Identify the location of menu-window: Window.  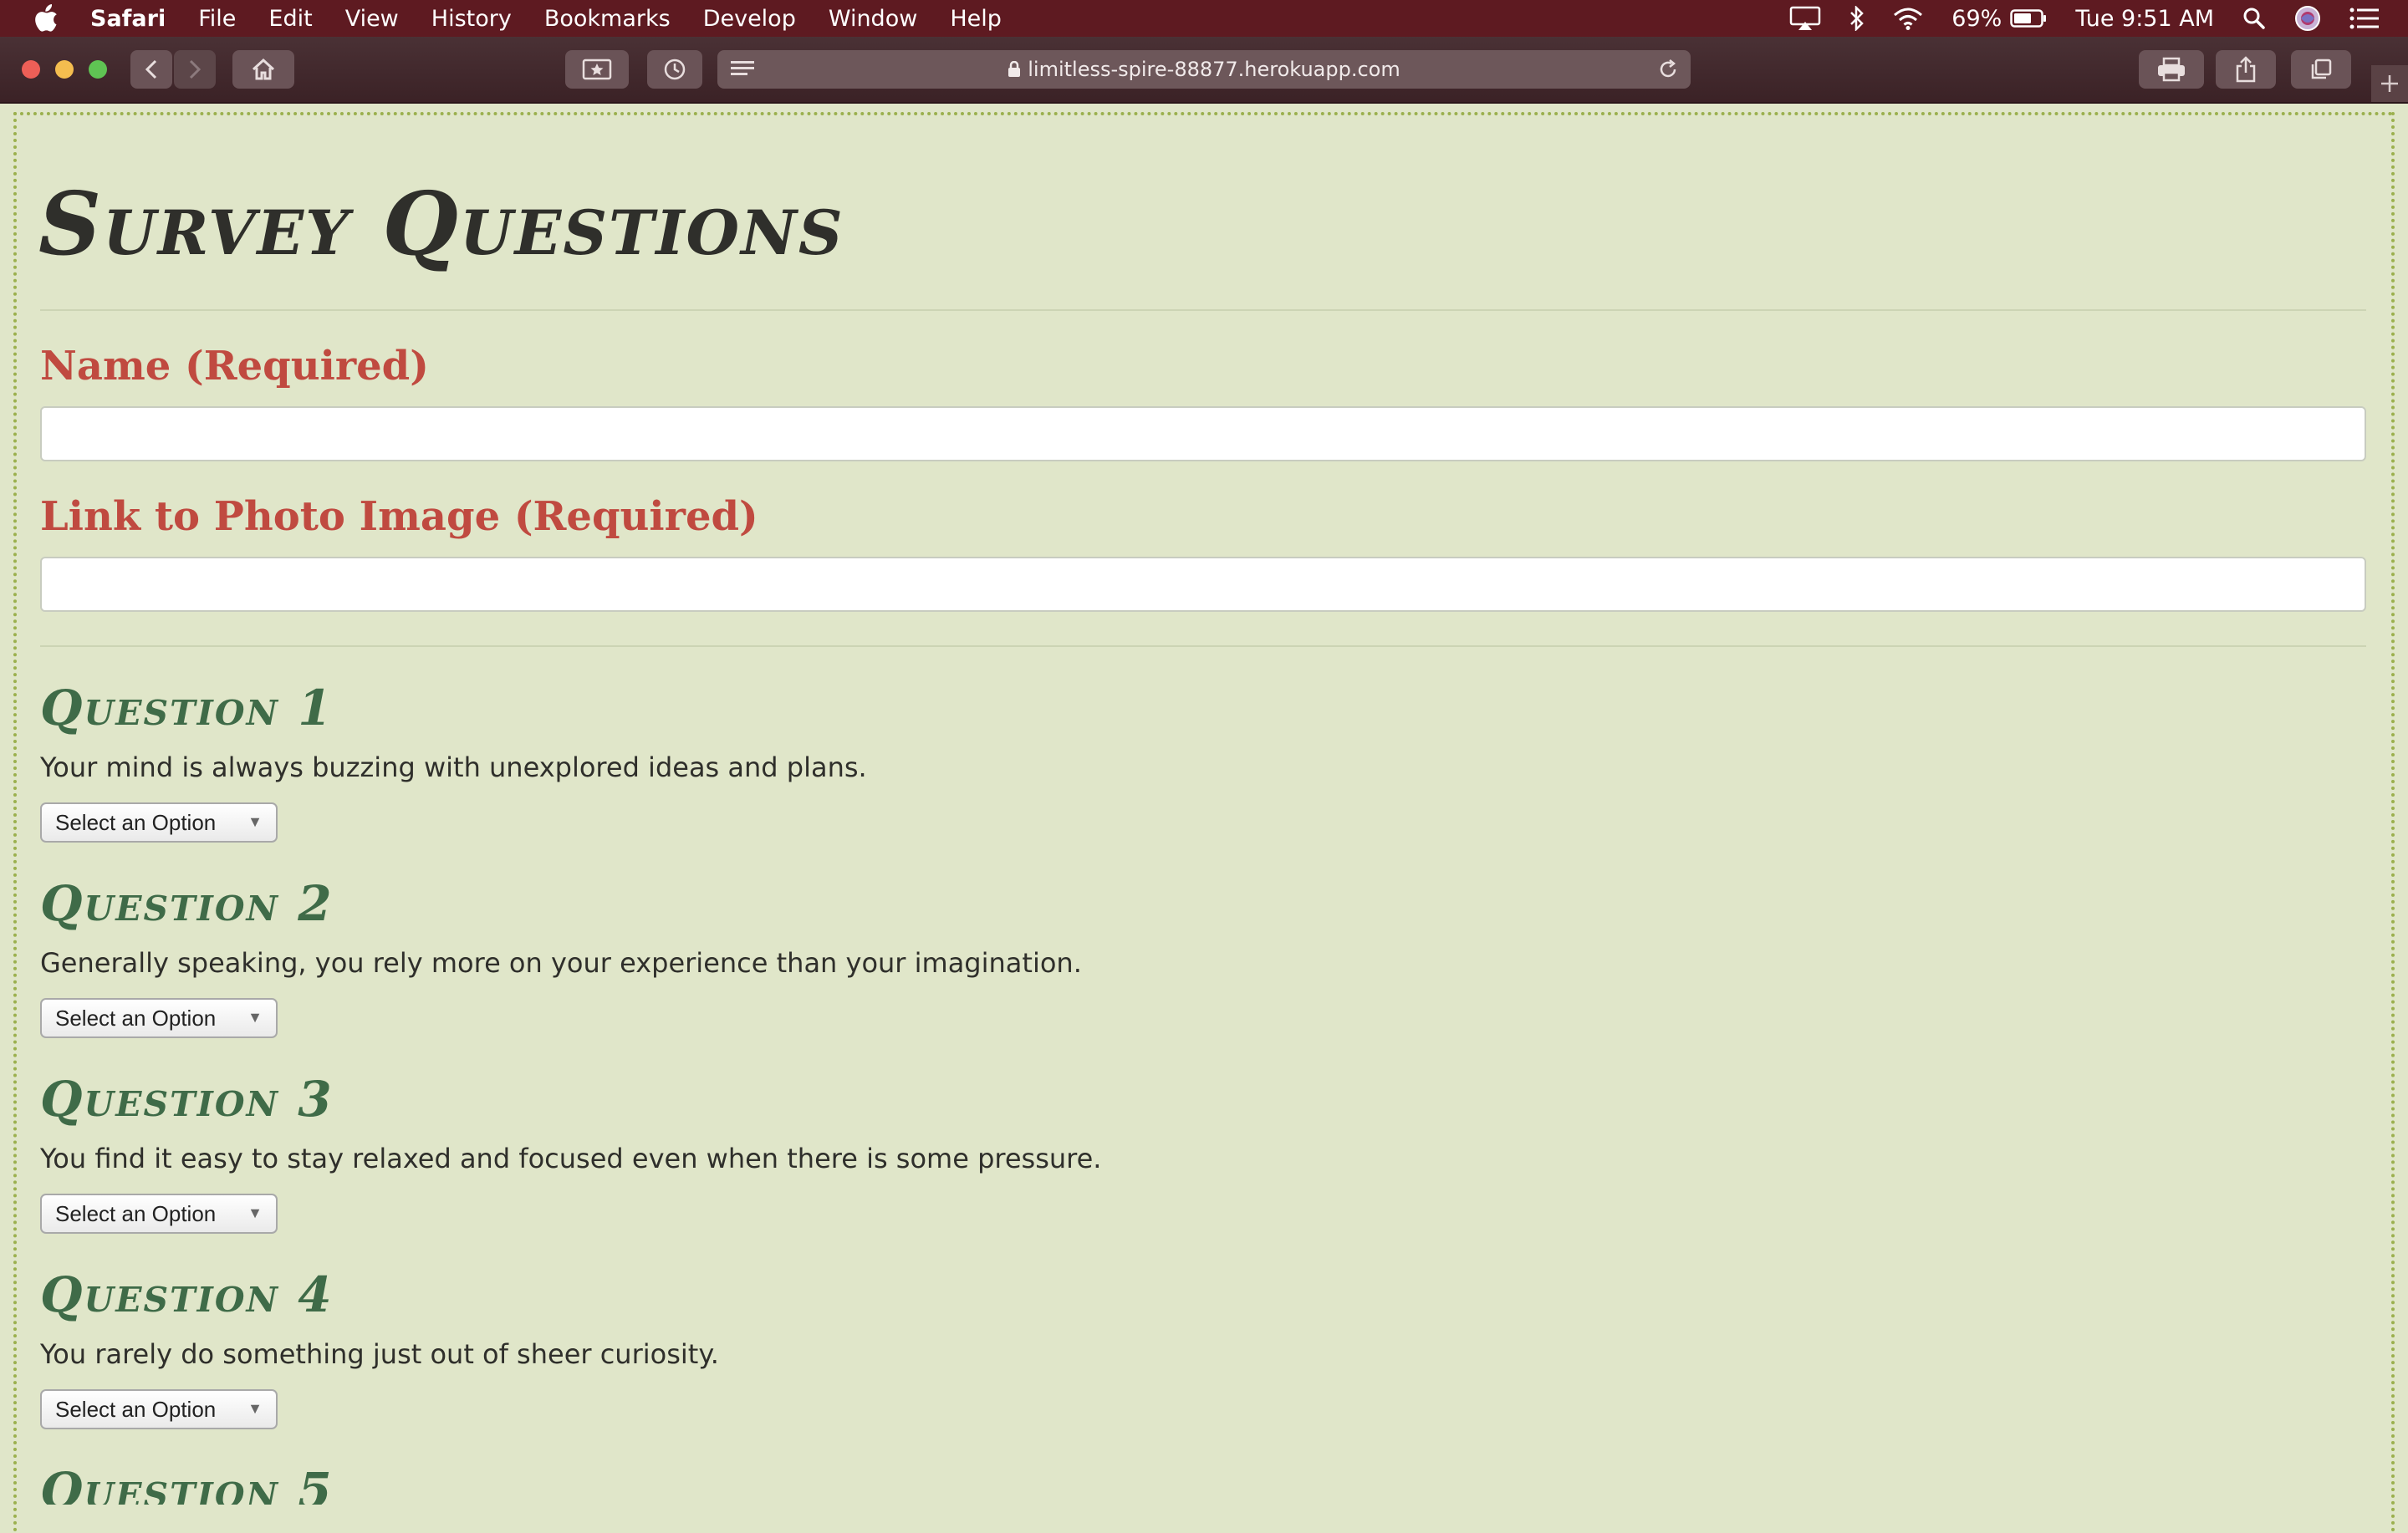
(873, 19).